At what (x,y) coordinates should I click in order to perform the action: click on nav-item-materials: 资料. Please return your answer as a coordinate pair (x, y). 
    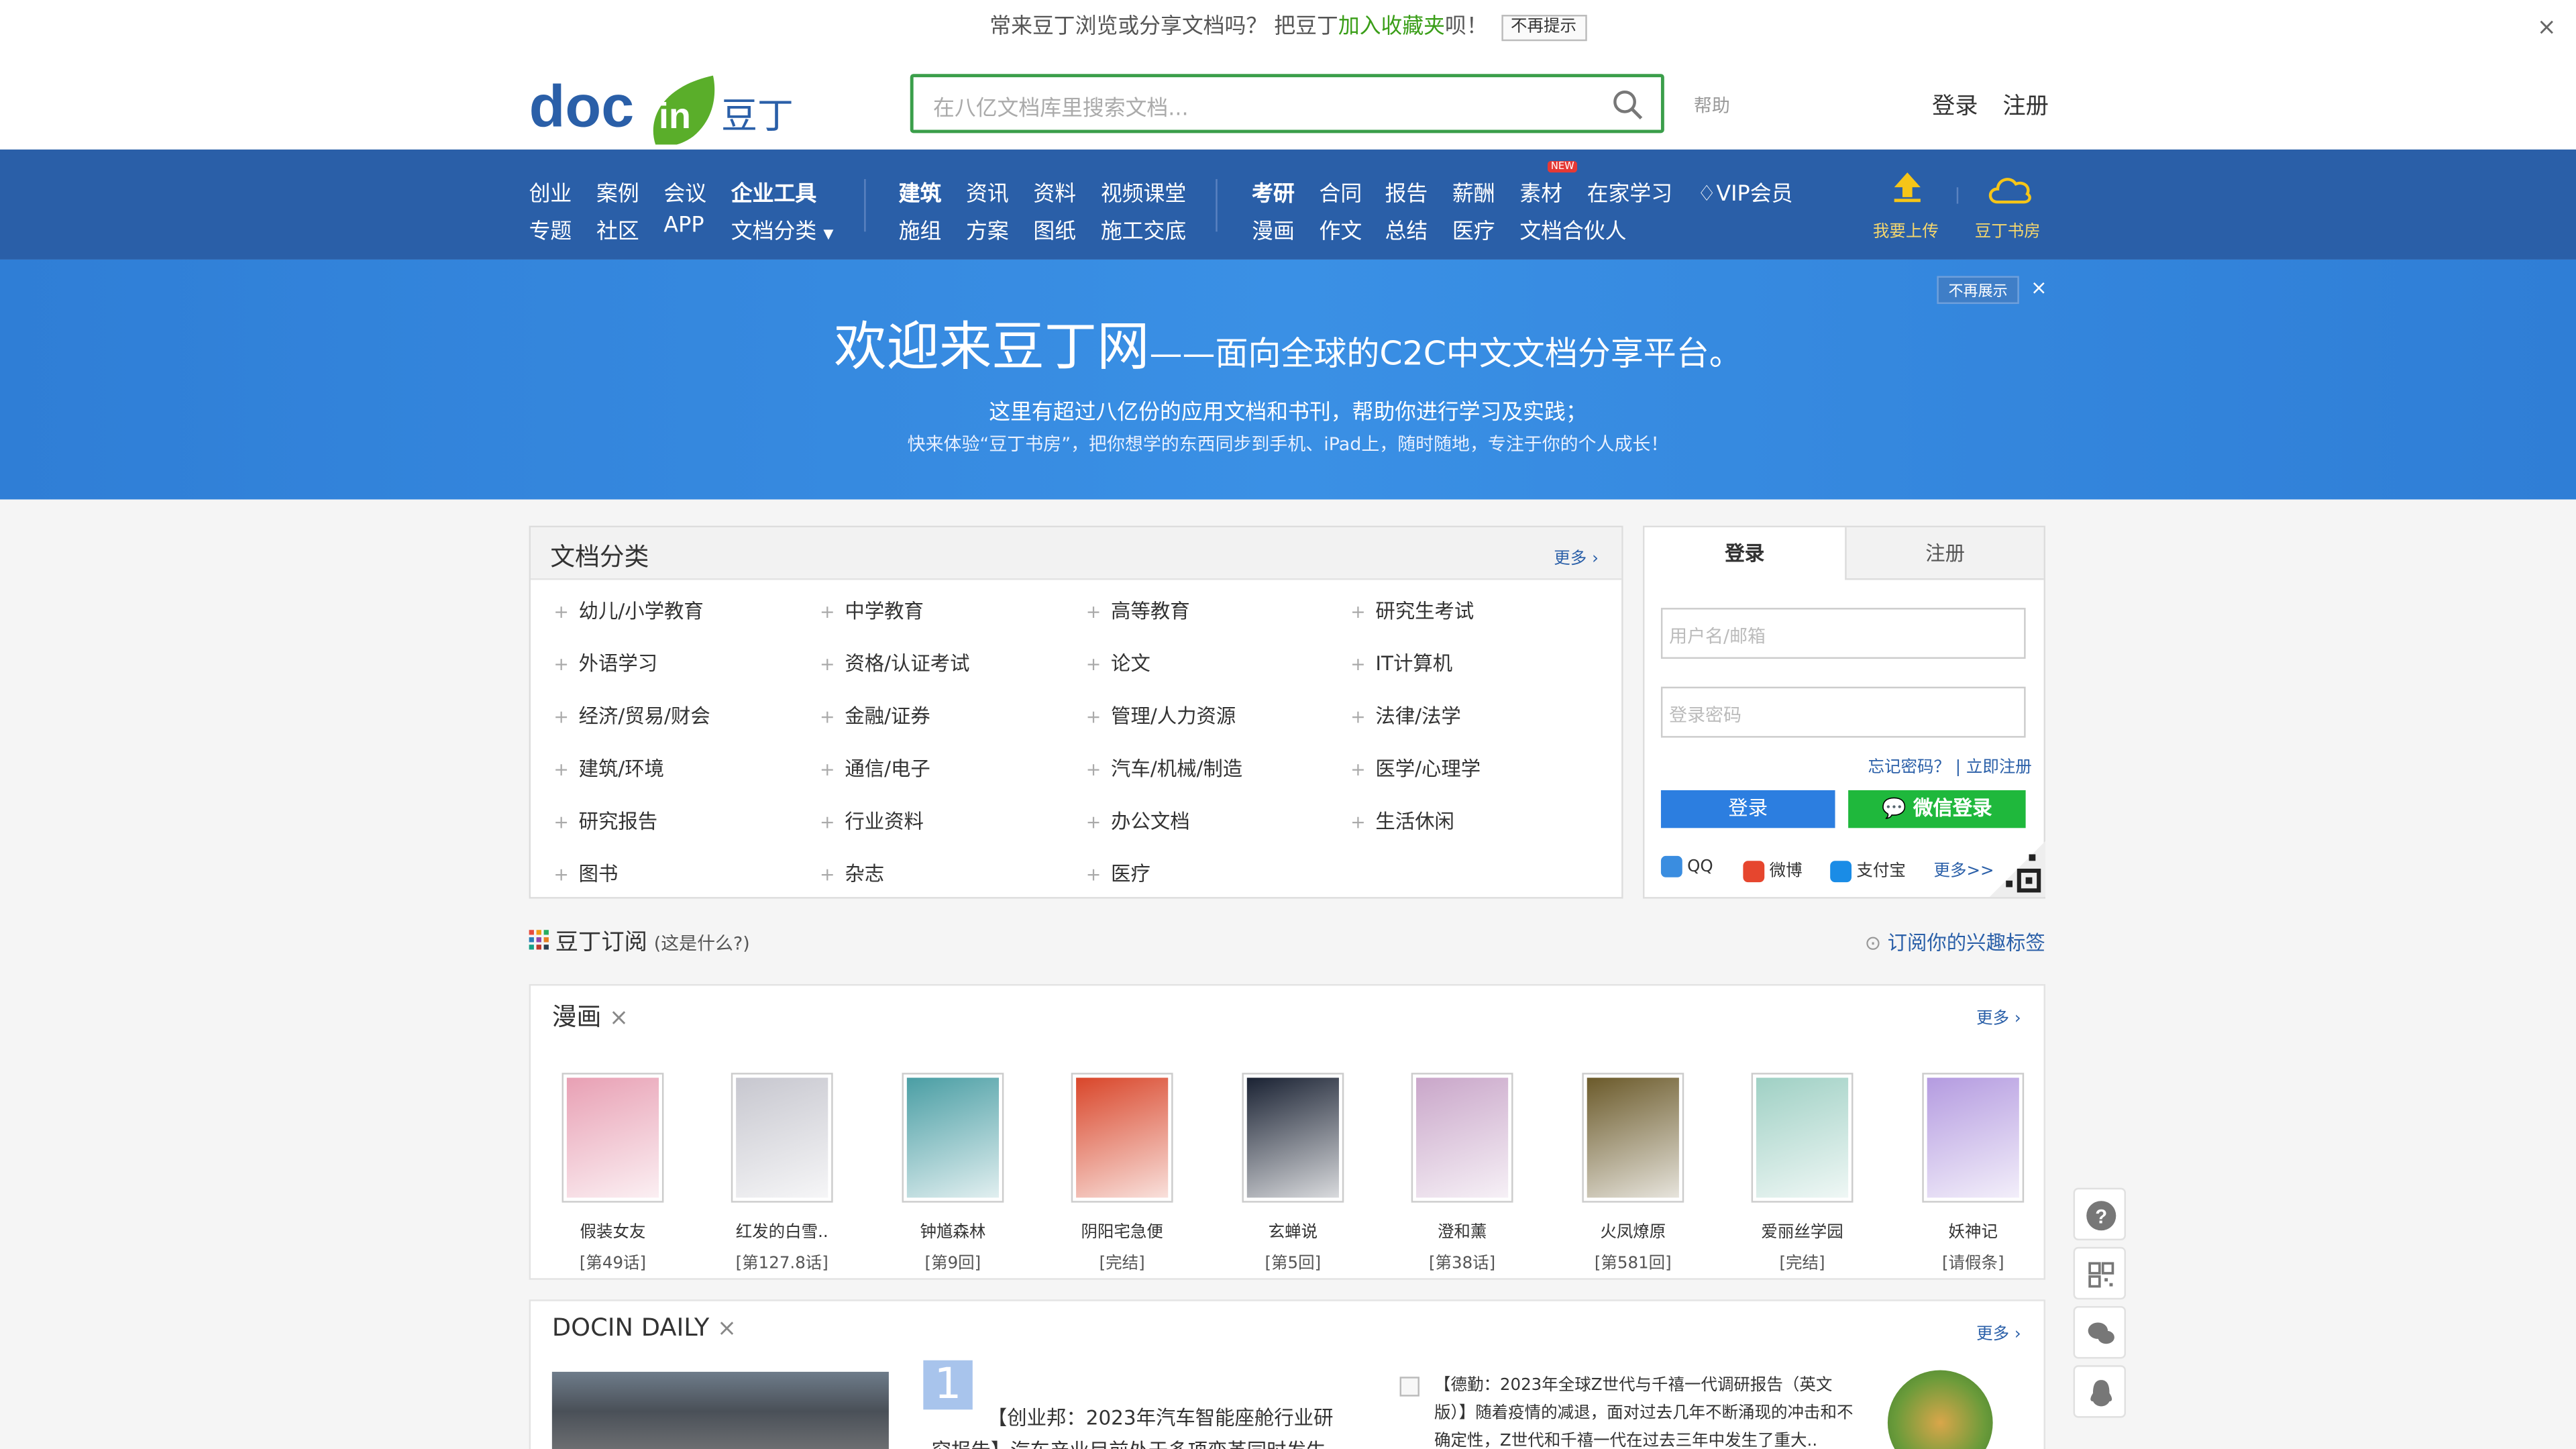
    Looking at the image, I should click on (1054, 191).